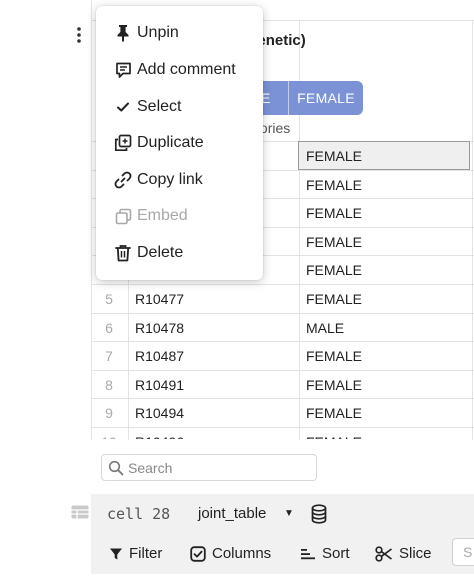 This screenshot has height=579, width=474. What do you see at coordinates (79, 35) in the screenshot?
I see `kebab-menu-icon` at bounding box center [79, 35].